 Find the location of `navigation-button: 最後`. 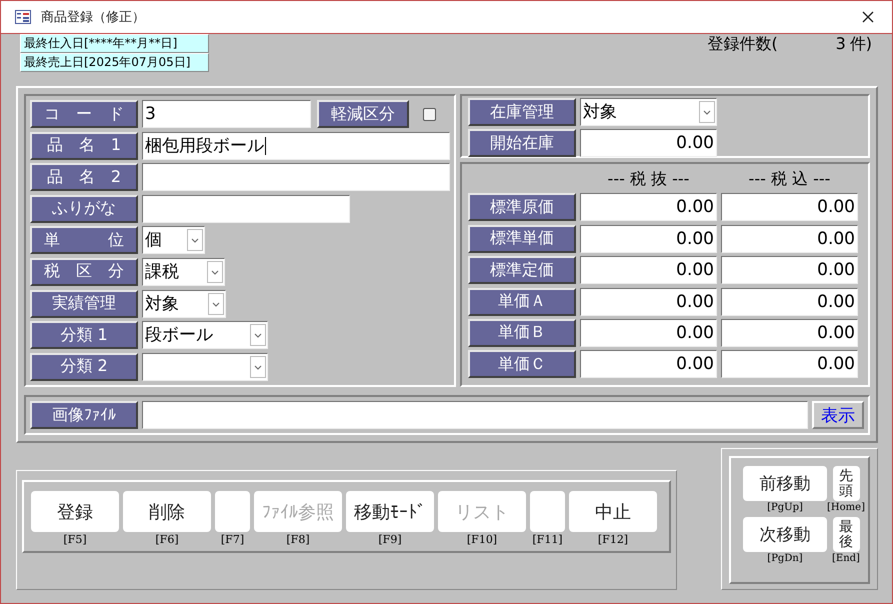

navigation-button: 最後 is located at coordinates (846, 534).